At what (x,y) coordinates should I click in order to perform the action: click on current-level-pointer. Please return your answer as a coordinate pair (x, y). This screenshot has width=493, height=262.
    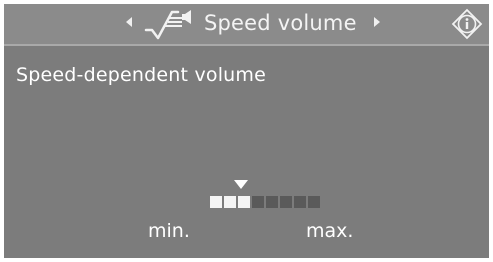
    Looking at the image, I should click on (241, 184).